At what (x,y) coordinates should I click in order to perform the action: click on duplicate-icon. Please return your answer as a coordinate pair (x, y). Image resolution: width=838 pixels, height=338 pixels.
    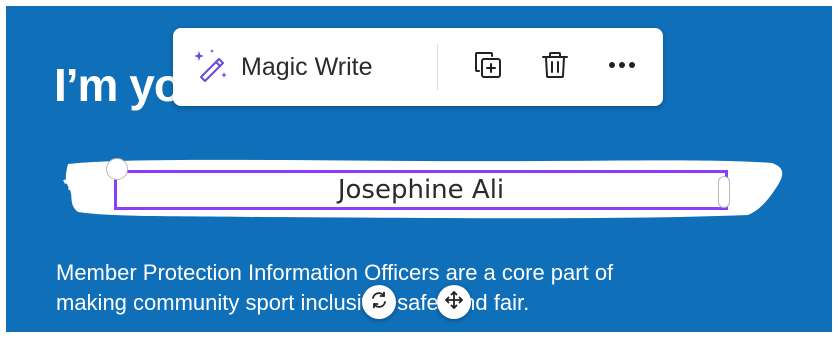
    Looking at the image, I should click on (488, 67).